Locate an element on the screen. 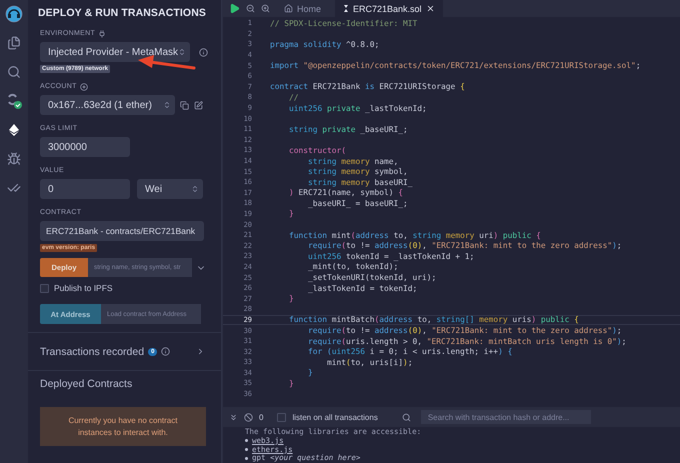 This screenshot has width=680, height=463. value-field: 0 is located at coordinates (85, 189).